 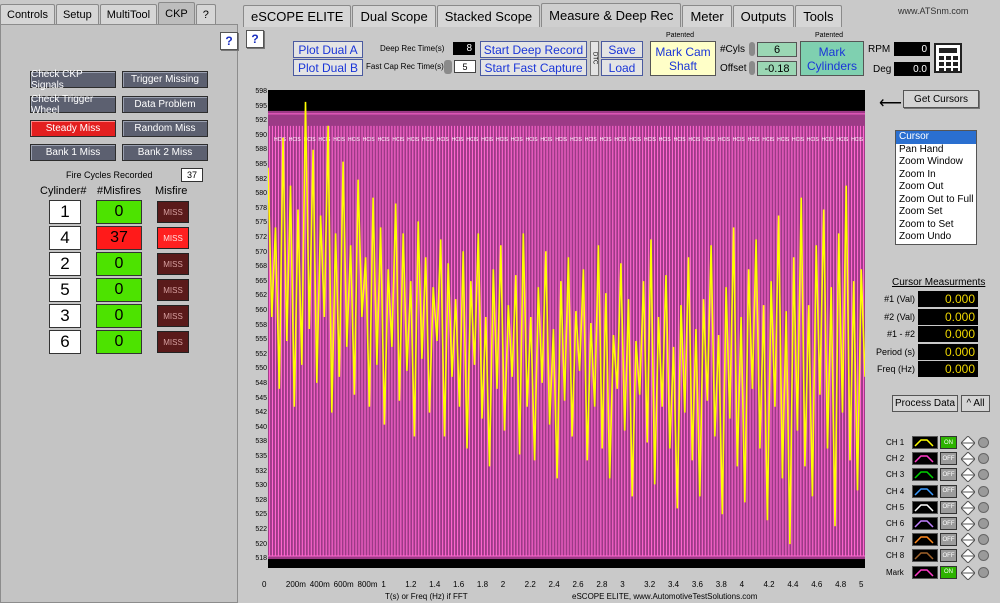 What do you see at coordinates (435, 584) in the screenshot?
I see `x-tick-label: 1.4` at bounding box center [435, 584].